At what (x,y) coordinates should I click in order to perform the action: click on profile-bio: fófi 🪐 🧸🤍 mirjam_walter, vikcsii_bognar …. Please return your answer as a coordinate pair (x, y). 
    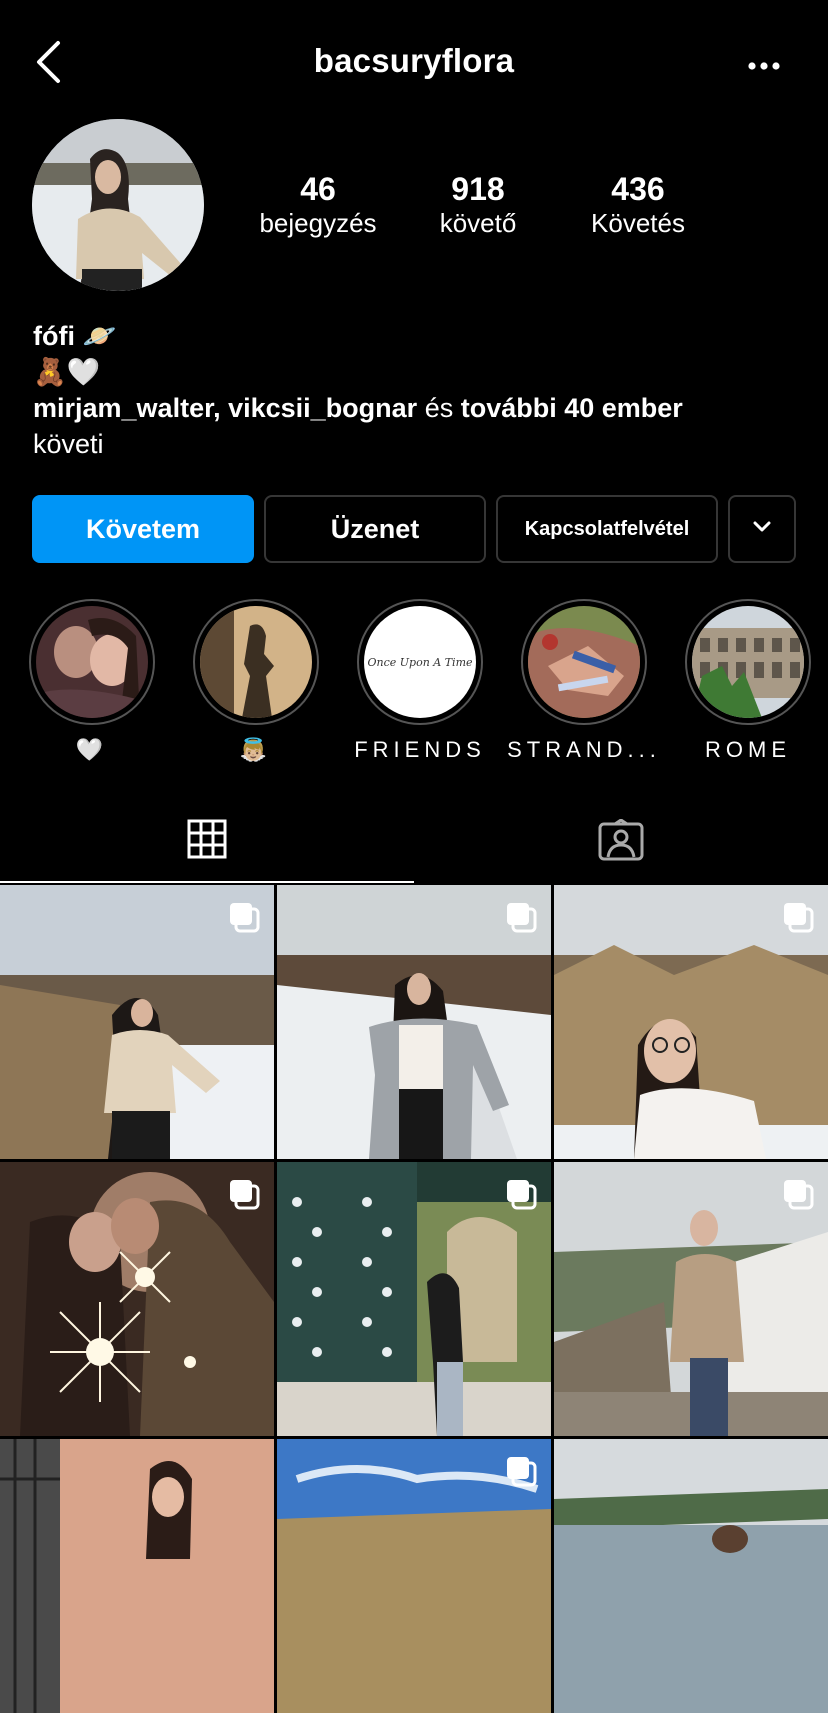
    Looking at the image, I should click on (358, 390).